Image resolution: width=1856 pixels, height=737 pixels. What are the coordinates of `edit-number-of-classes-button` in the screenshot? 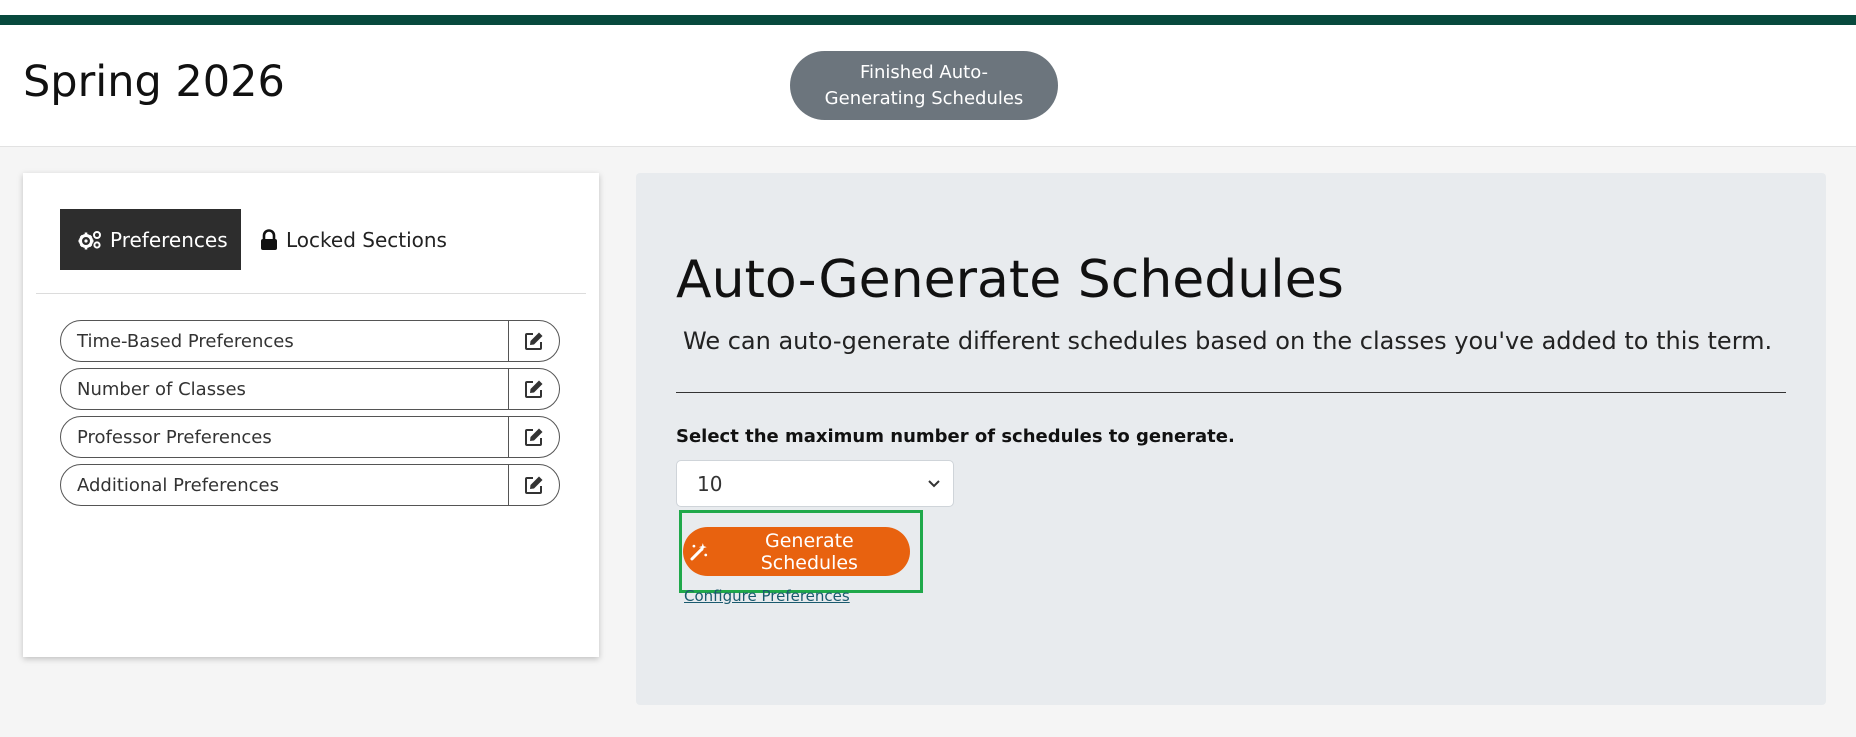 It's located at (533, 389).